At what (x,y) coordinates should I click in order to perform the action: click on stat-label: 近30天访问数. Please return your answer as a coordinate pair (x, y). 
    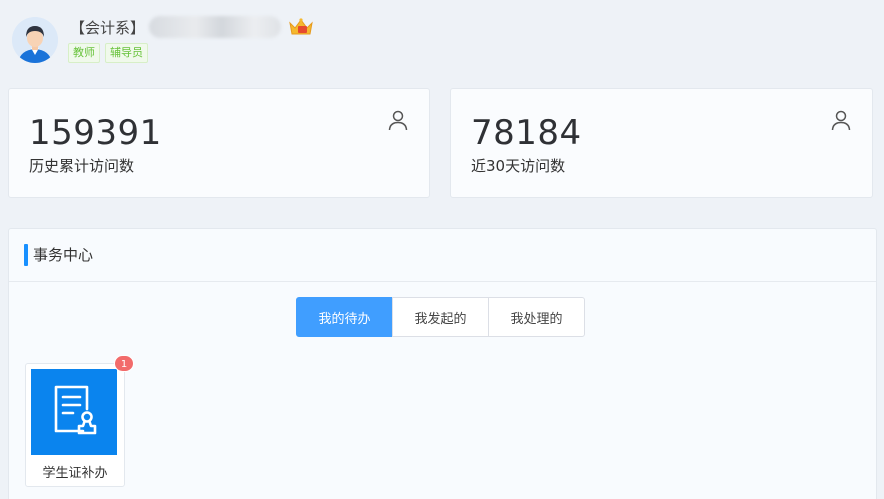
    Looking at the image, I should click on (518, 166).